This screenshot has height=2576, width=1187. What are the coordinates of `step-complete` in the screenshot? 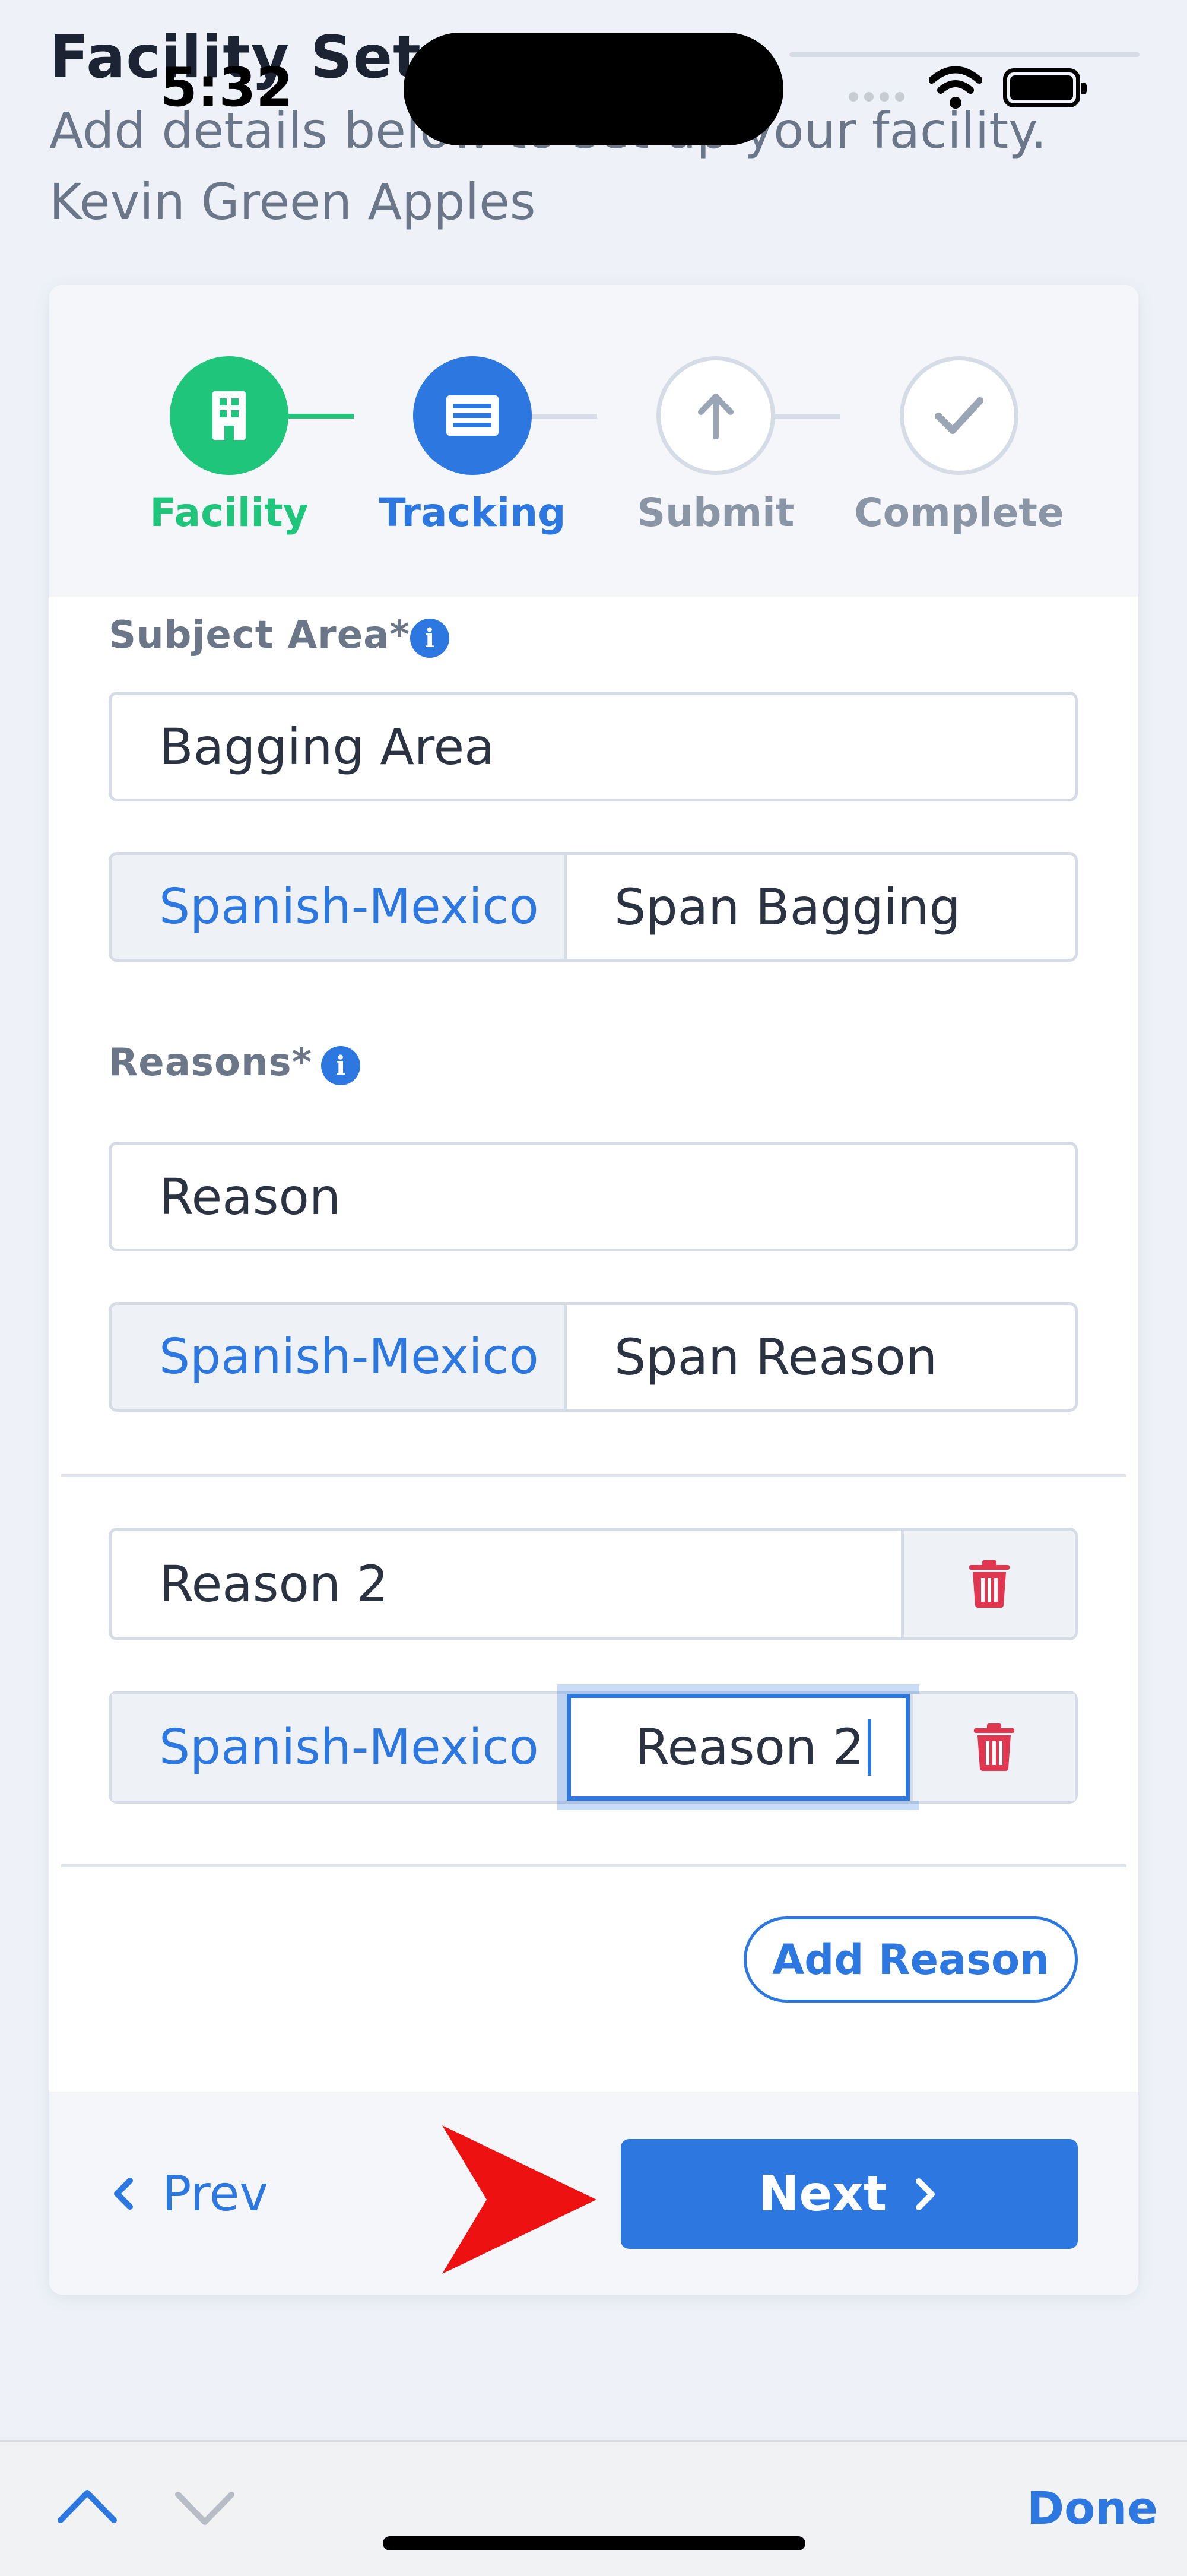 It's located at (959, 416).